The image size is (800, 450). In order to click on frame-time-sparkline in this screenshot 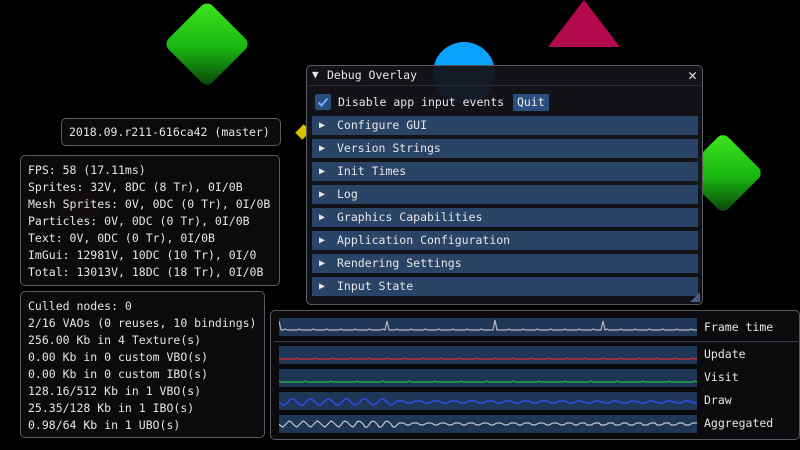, I will do `click(488, 325)`.